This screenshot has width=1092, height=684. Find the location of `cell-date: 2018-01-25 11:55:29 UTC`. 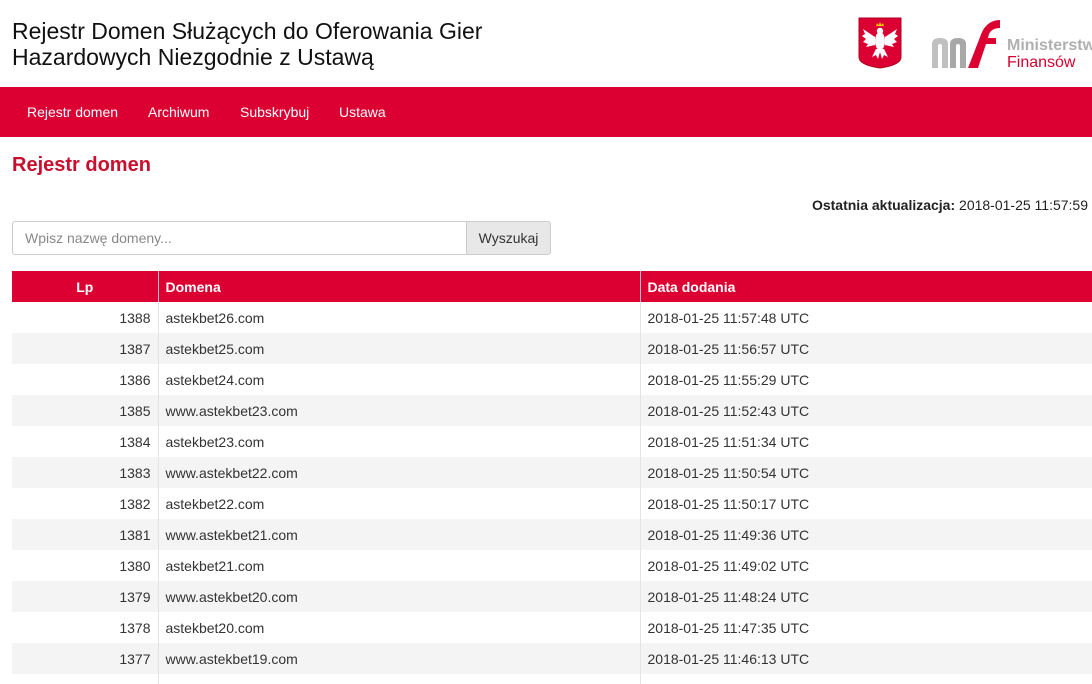

cell-date: 2018-01-25 11:55:29 UTC is located at coordinates (866, 379).